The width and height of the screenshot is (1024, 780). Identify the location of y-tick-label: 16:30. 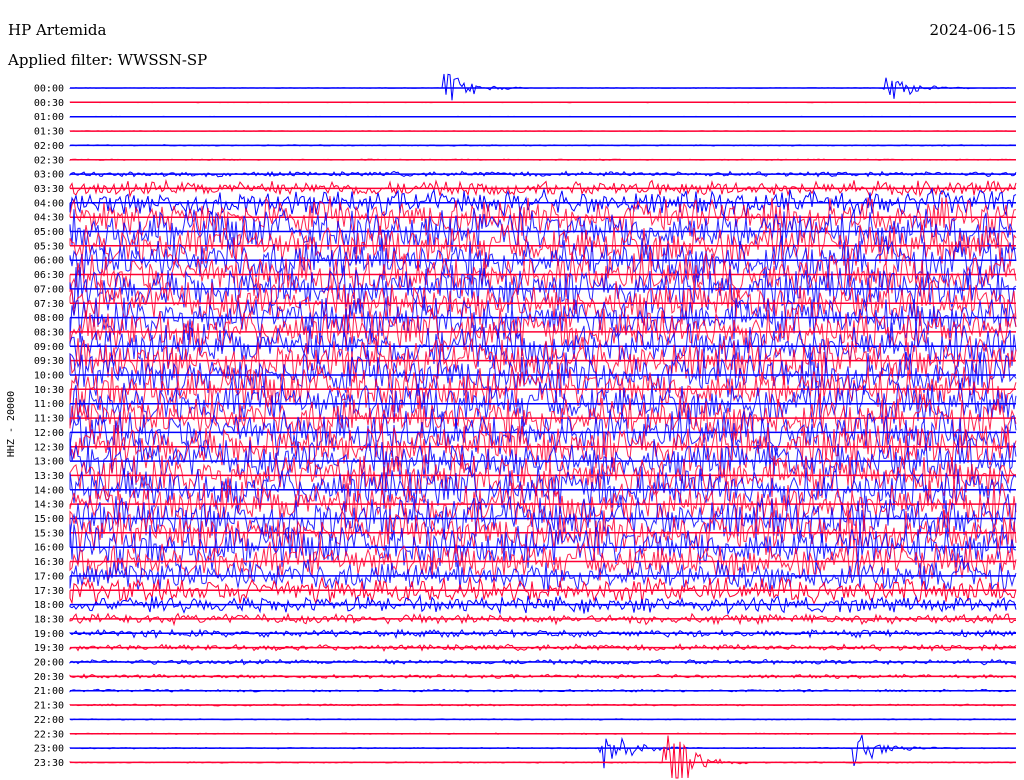
(49, 562).